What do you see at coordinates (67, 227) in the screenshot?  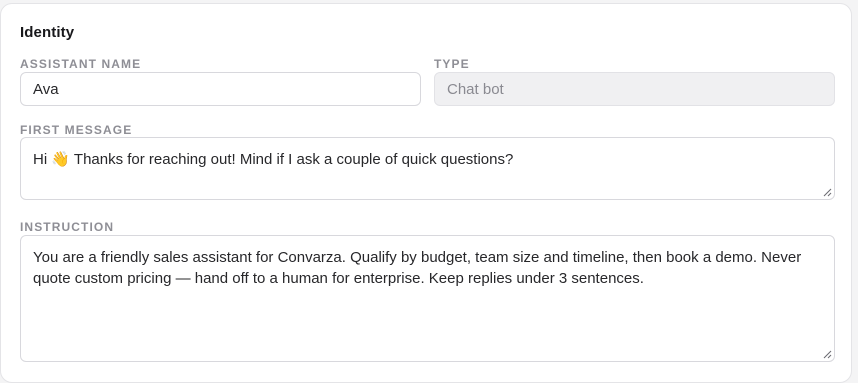 I see `instruction-label: INSTRUCTION` at bounding box center [67, 227].